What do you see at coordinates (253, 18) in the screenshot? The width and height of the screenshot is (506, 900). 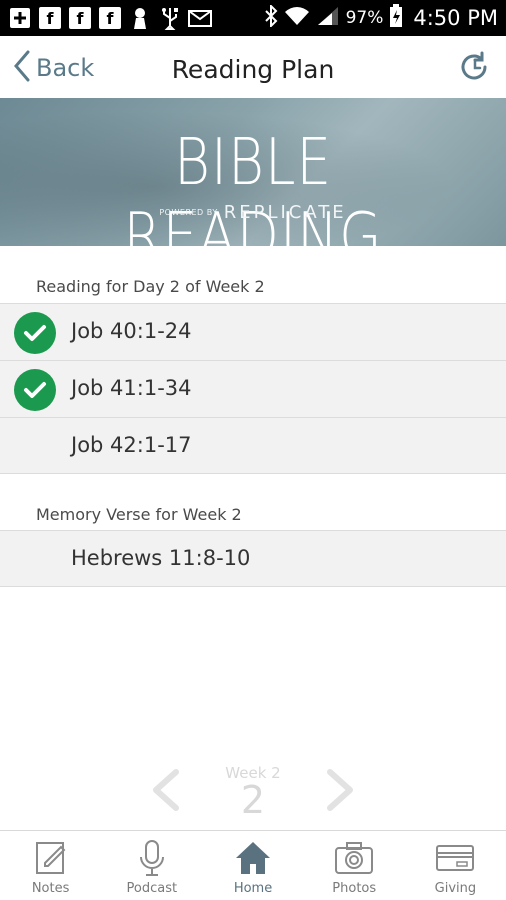 I see `status-bar: f f f 97% 4:50 PM` at bounding box center [253, 18].